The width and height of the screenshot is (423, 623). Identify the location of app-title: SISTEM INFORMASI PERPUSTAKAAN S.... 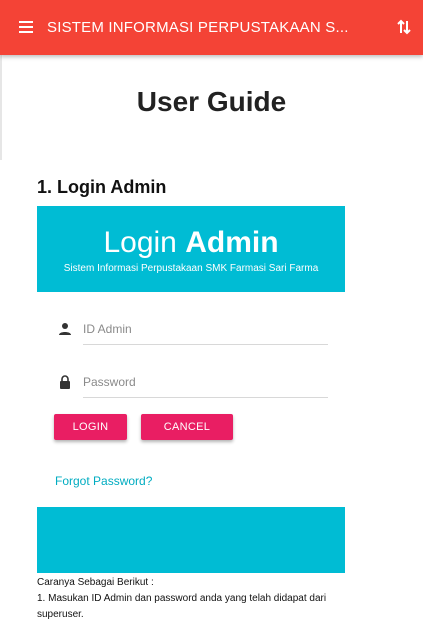
(198, 27).